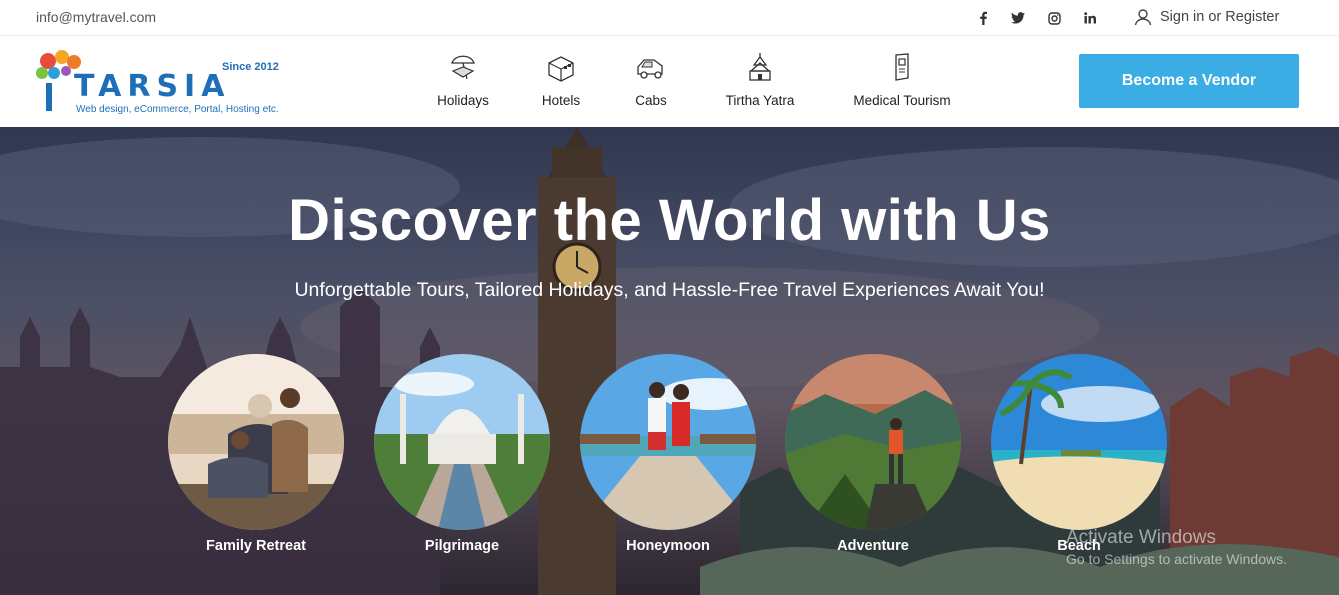 This screenshot has width=1339, height=595. I want to click on adventure-image, so click(873, 442).